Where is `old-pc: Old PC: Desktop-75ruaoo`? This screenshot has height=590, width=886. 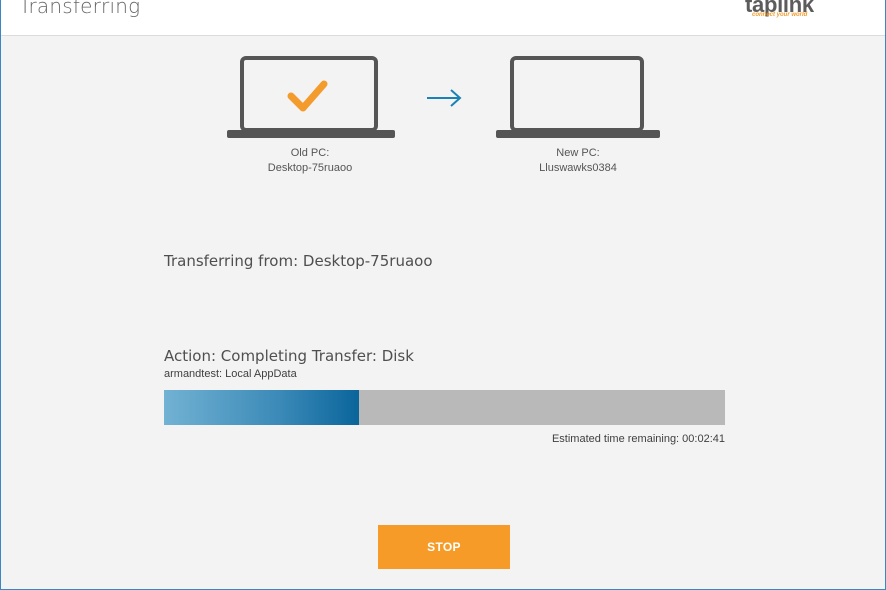 old-pc: Old PC: Desktop-75ruaoo is located at coordinates (310, 115).